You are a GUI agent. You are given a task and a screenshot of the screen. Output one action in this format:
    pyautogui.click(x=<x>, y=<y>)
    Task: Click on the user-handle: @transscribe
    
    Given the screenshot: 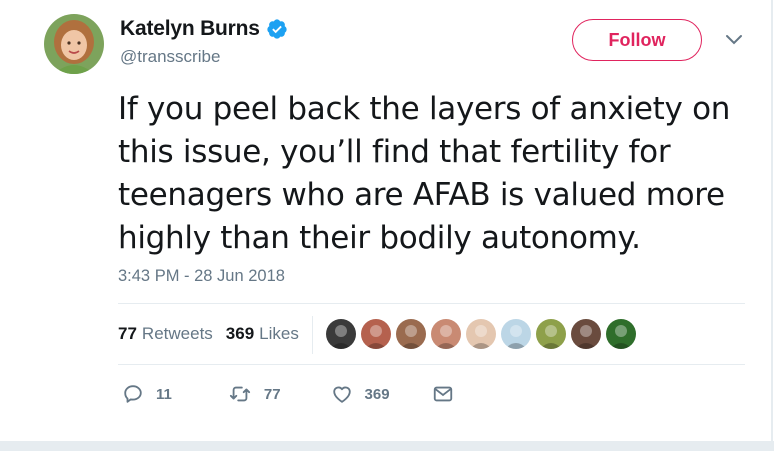 What is the action you would take?
    pyautogui.click(x=170, y=57)
    